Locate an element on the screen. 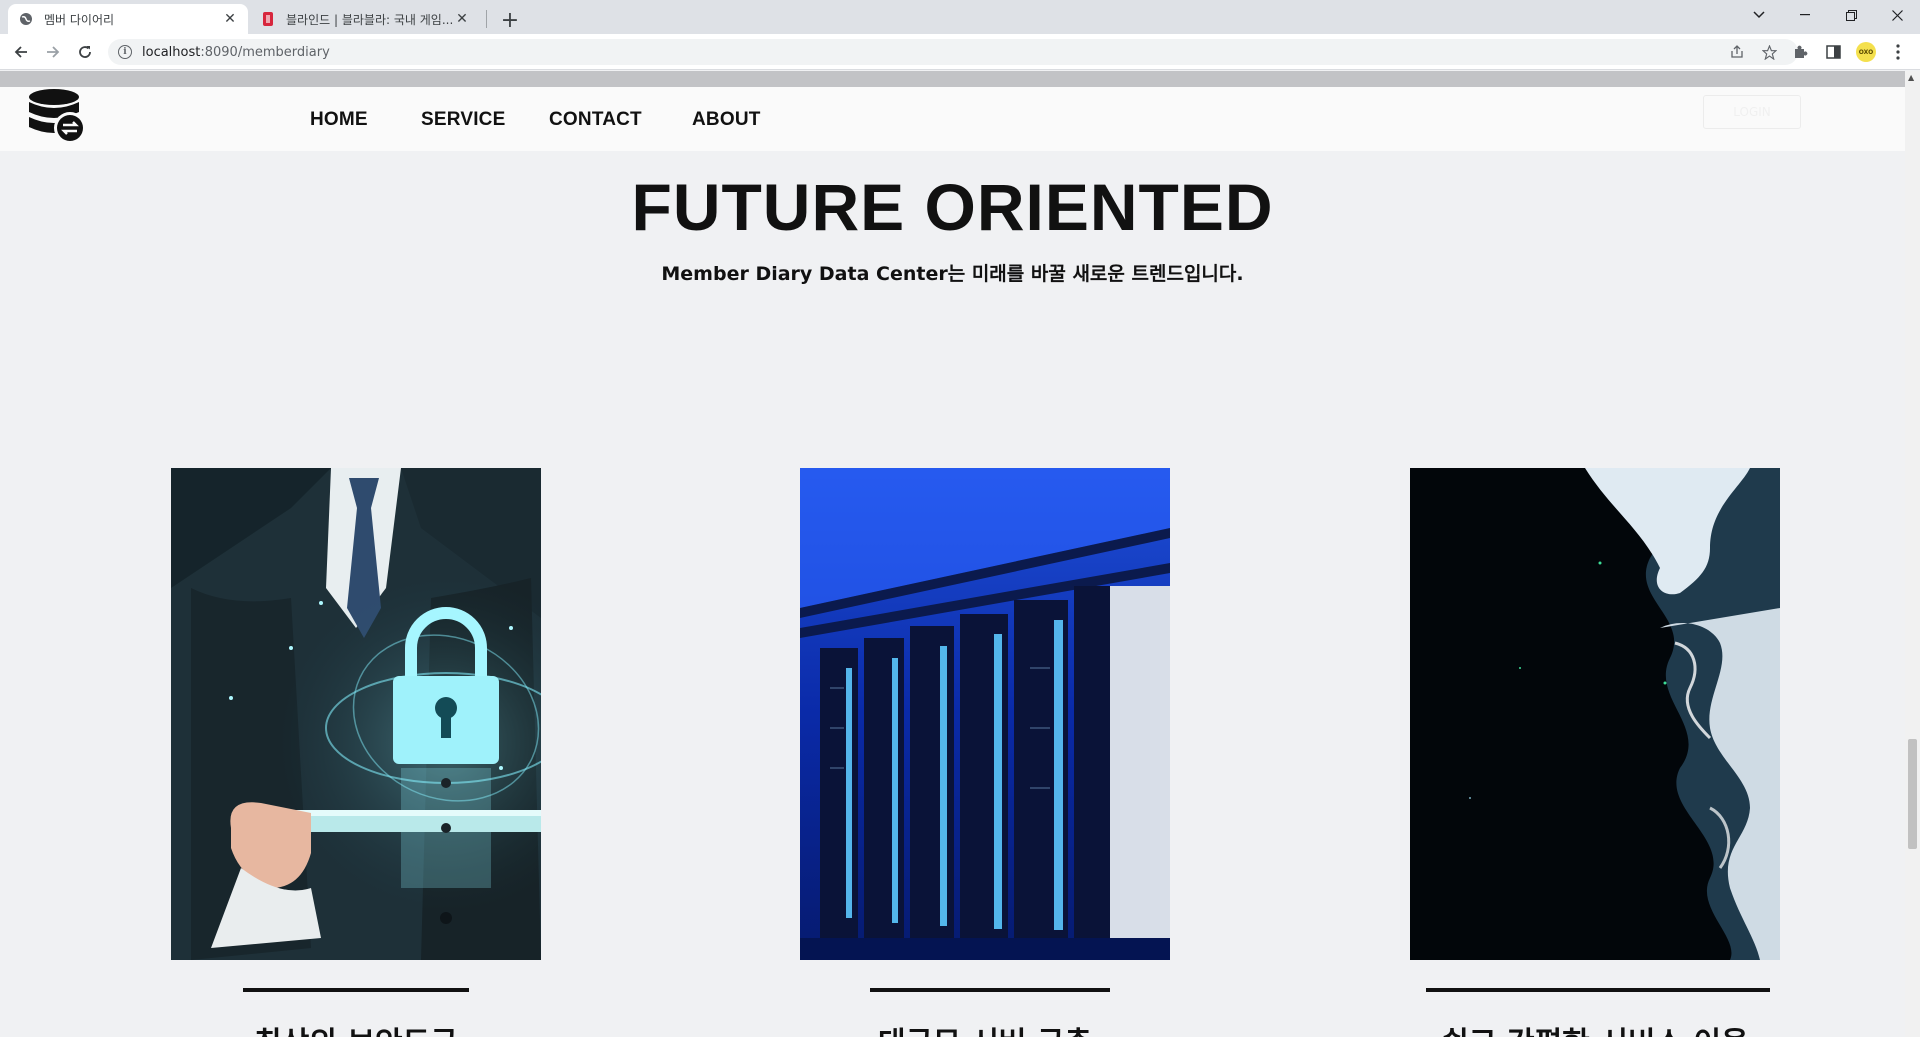 This screenshot has width=1920, height=1037. browser-toolbar: i localhost:8090/memberdiary OXO is located at coordinates (960, 52).